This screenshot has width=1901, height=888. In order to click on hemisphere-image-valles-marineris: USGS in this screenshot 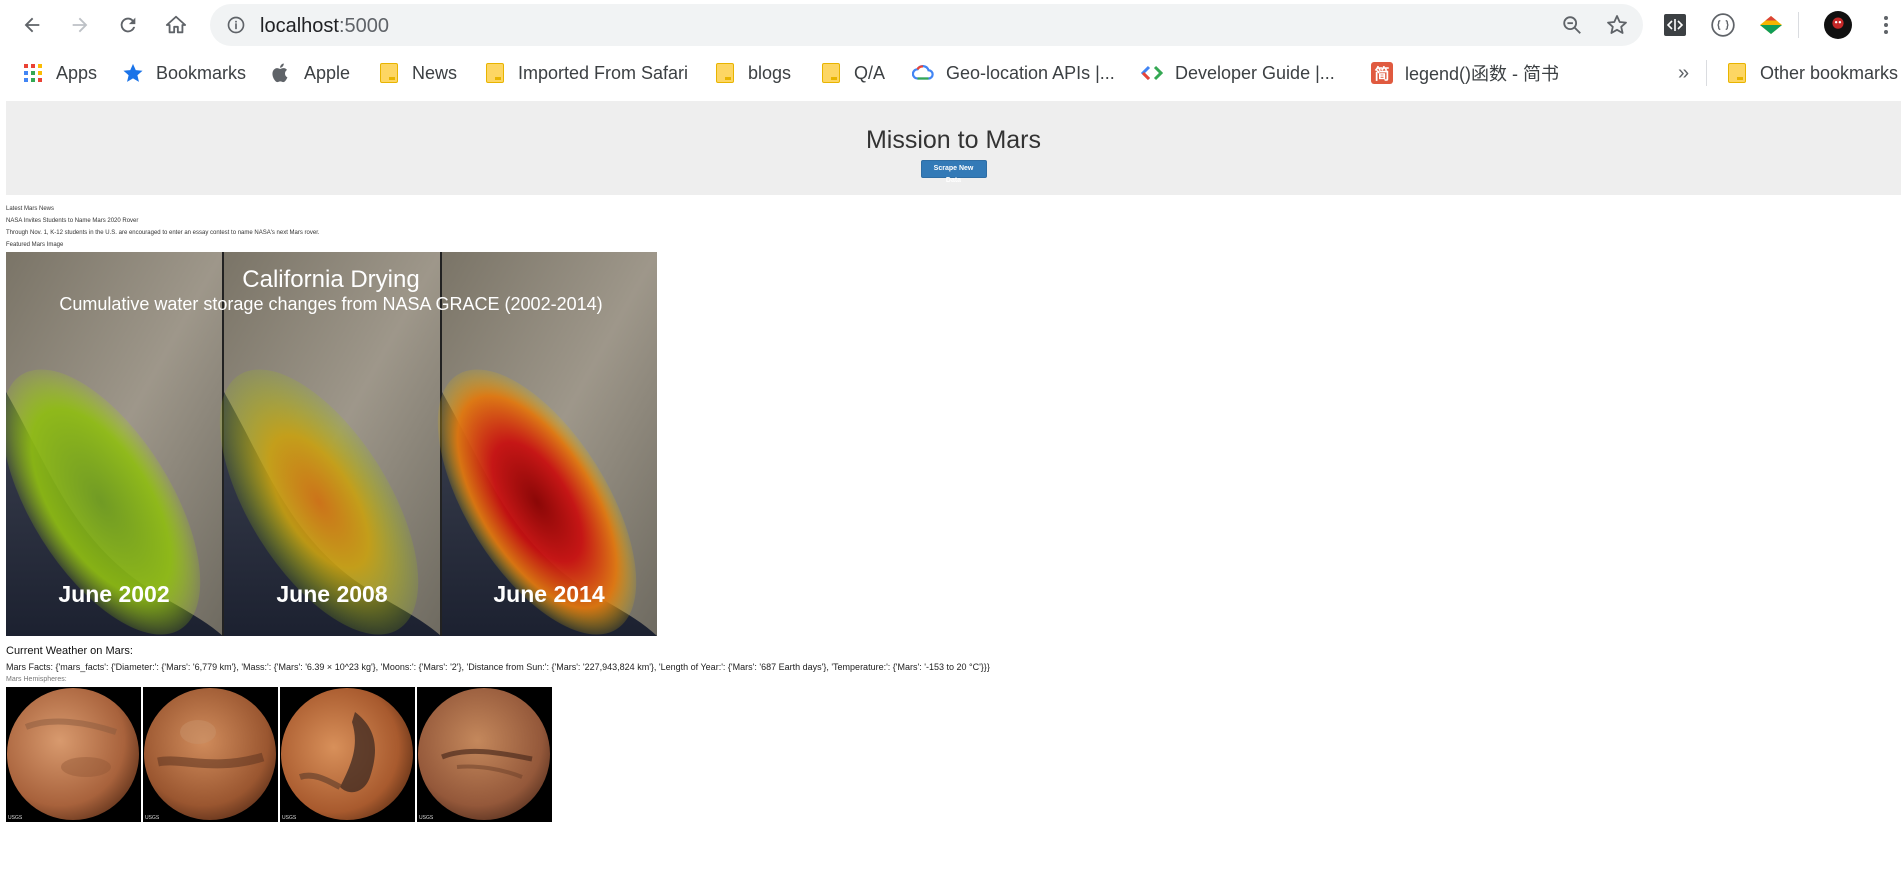, I will do `click(484, 754)`.